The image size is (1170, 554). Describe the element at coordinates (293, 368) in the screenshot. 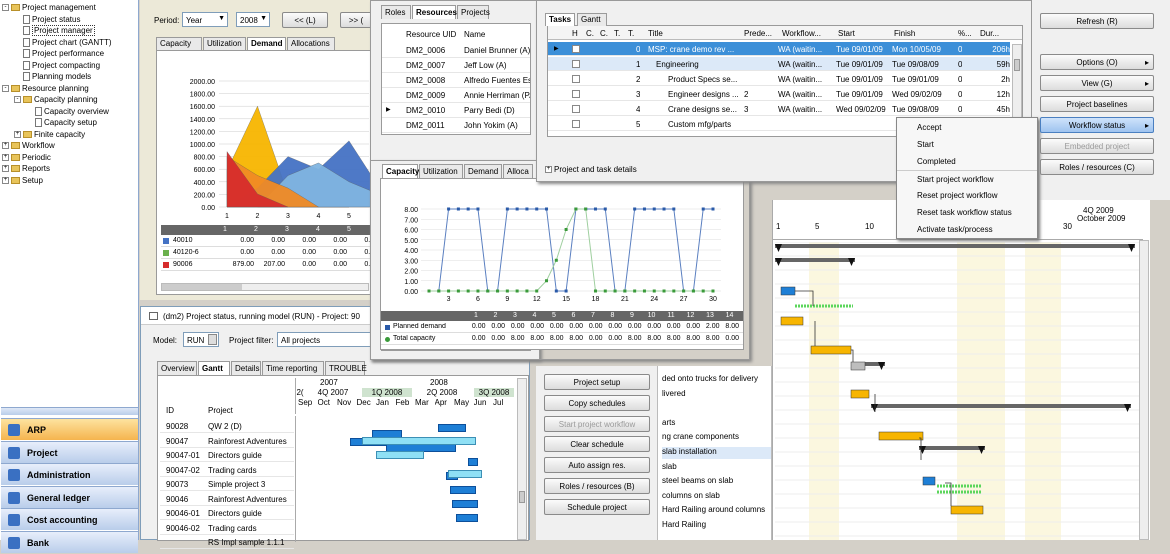

I see `tab-time-reporting: Time reporting` at that location.